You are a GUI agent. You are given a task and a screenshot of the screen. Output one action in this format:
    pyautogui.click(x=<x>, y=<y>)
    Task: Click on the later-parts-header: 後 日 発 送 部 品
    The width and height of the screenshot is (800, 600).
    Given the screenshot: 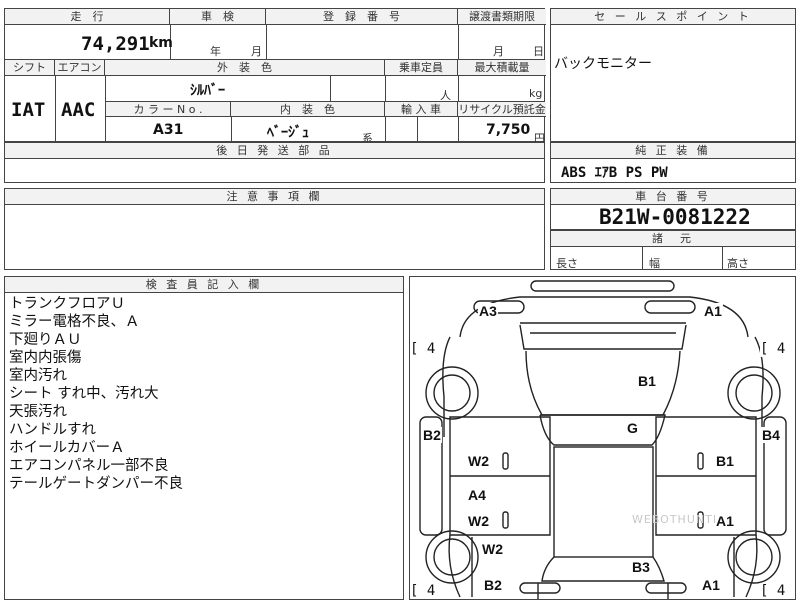 What is the action you would take?
    pyautogui.click(x=274, y=151)
    